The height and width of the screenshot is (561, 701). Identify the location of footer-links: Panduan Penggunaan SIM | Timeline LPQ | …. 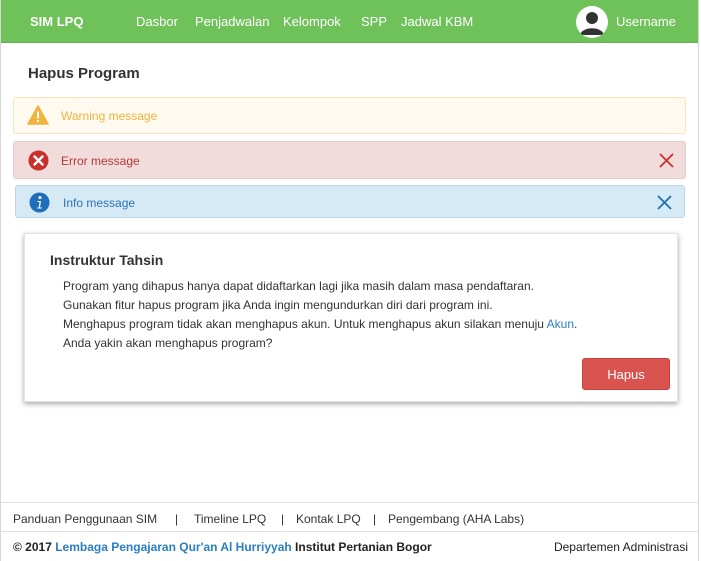
(349, 516).